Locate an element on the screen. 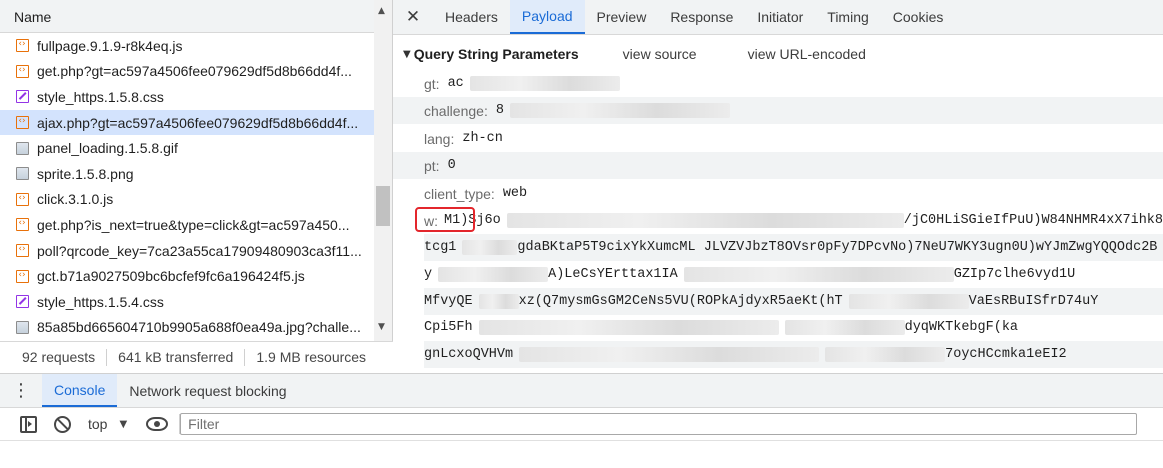  transferred-size: 641 kB transferred is located at coordinates (176, 357).